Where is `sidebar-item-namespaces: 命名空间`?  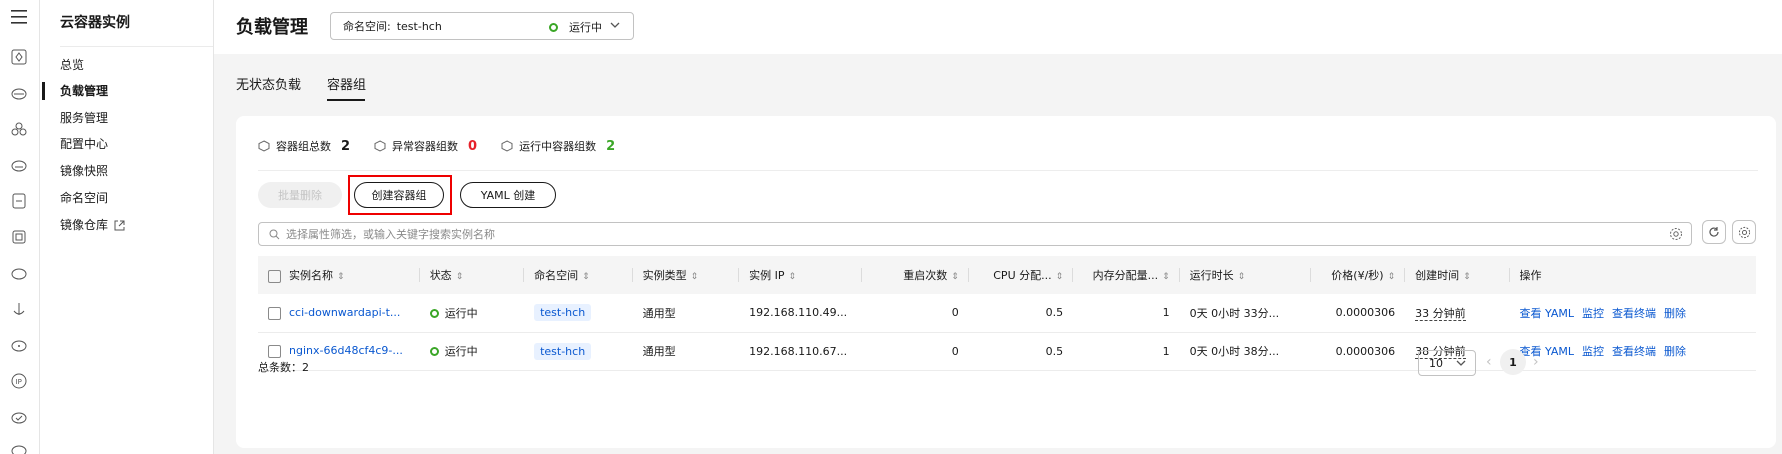
sidebar-item-namespaces: 命名空间 is located at coordinates (84, 198).